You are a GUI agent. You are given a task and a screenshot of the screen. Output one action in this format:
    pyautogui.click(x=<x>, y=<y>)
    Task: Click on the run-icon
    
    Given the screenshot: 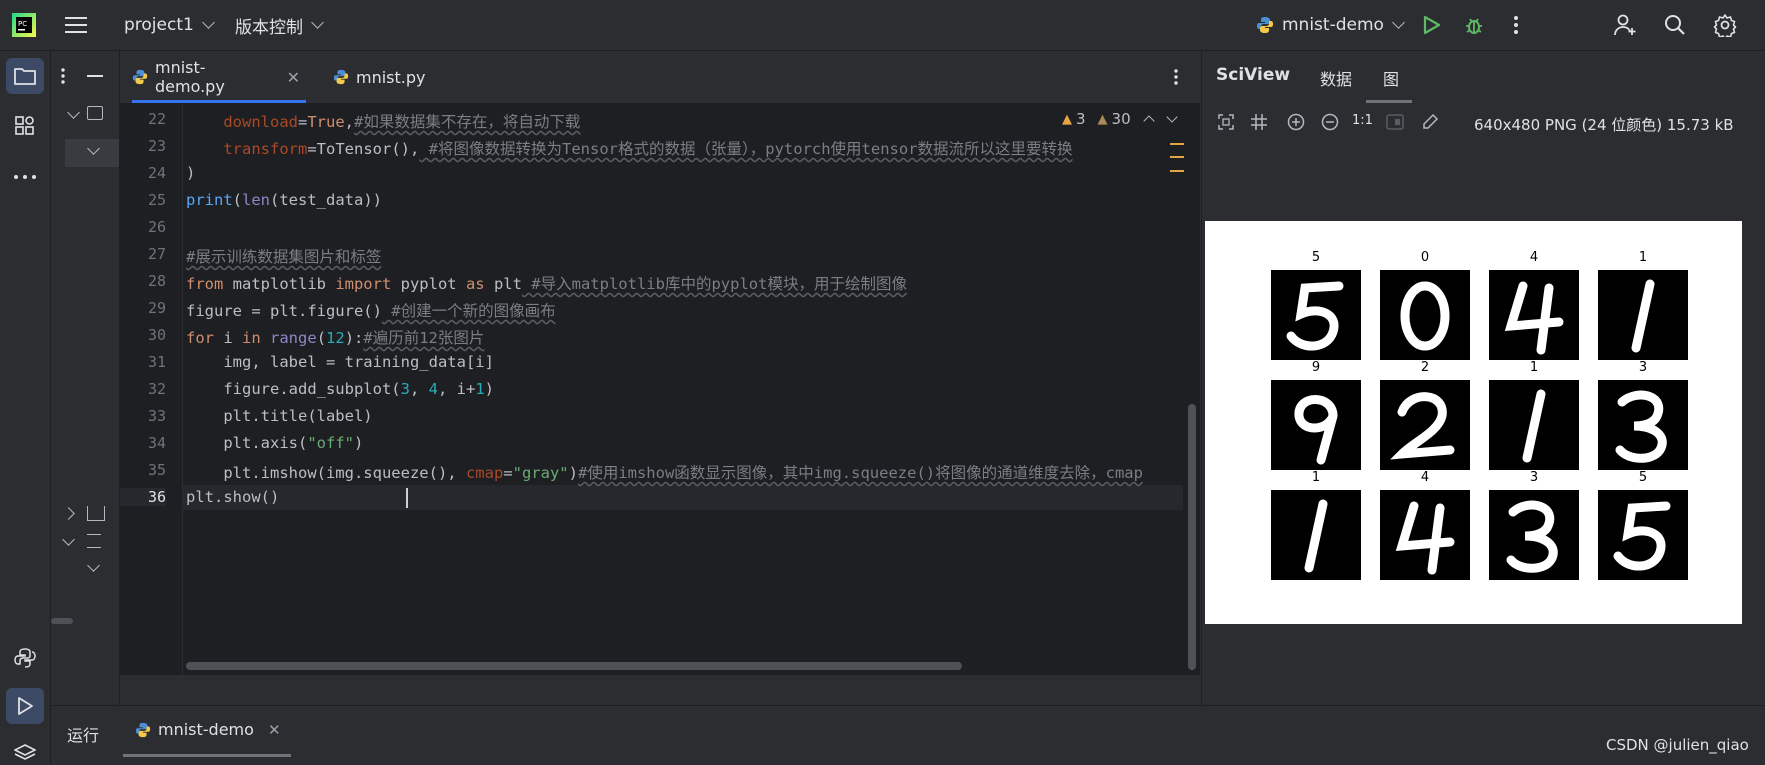 What is the action you would take?
    pyautogui.click(x=1432, y=25)
    